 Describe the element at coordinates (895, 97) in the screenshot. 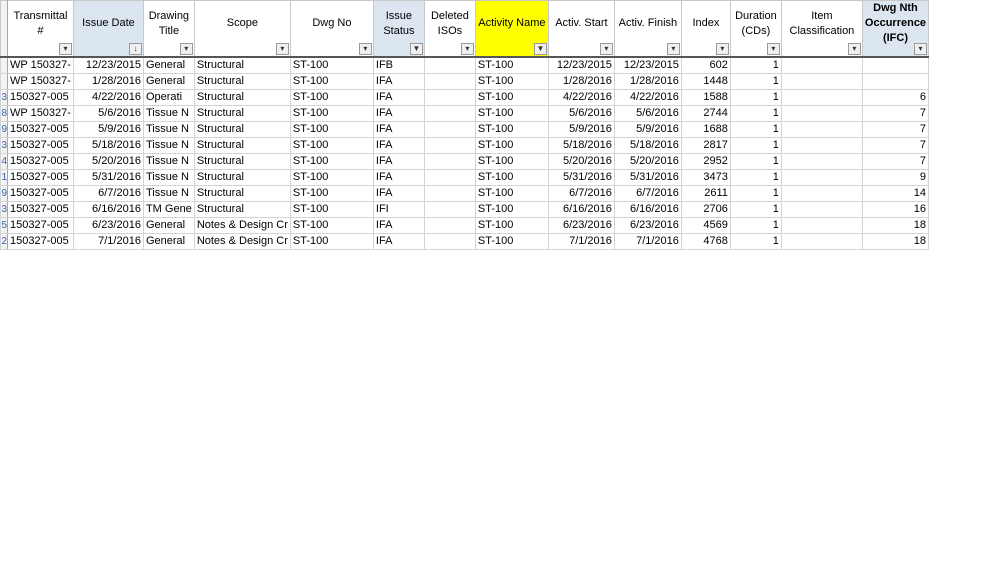

I see `table-cell: 6` at that location.